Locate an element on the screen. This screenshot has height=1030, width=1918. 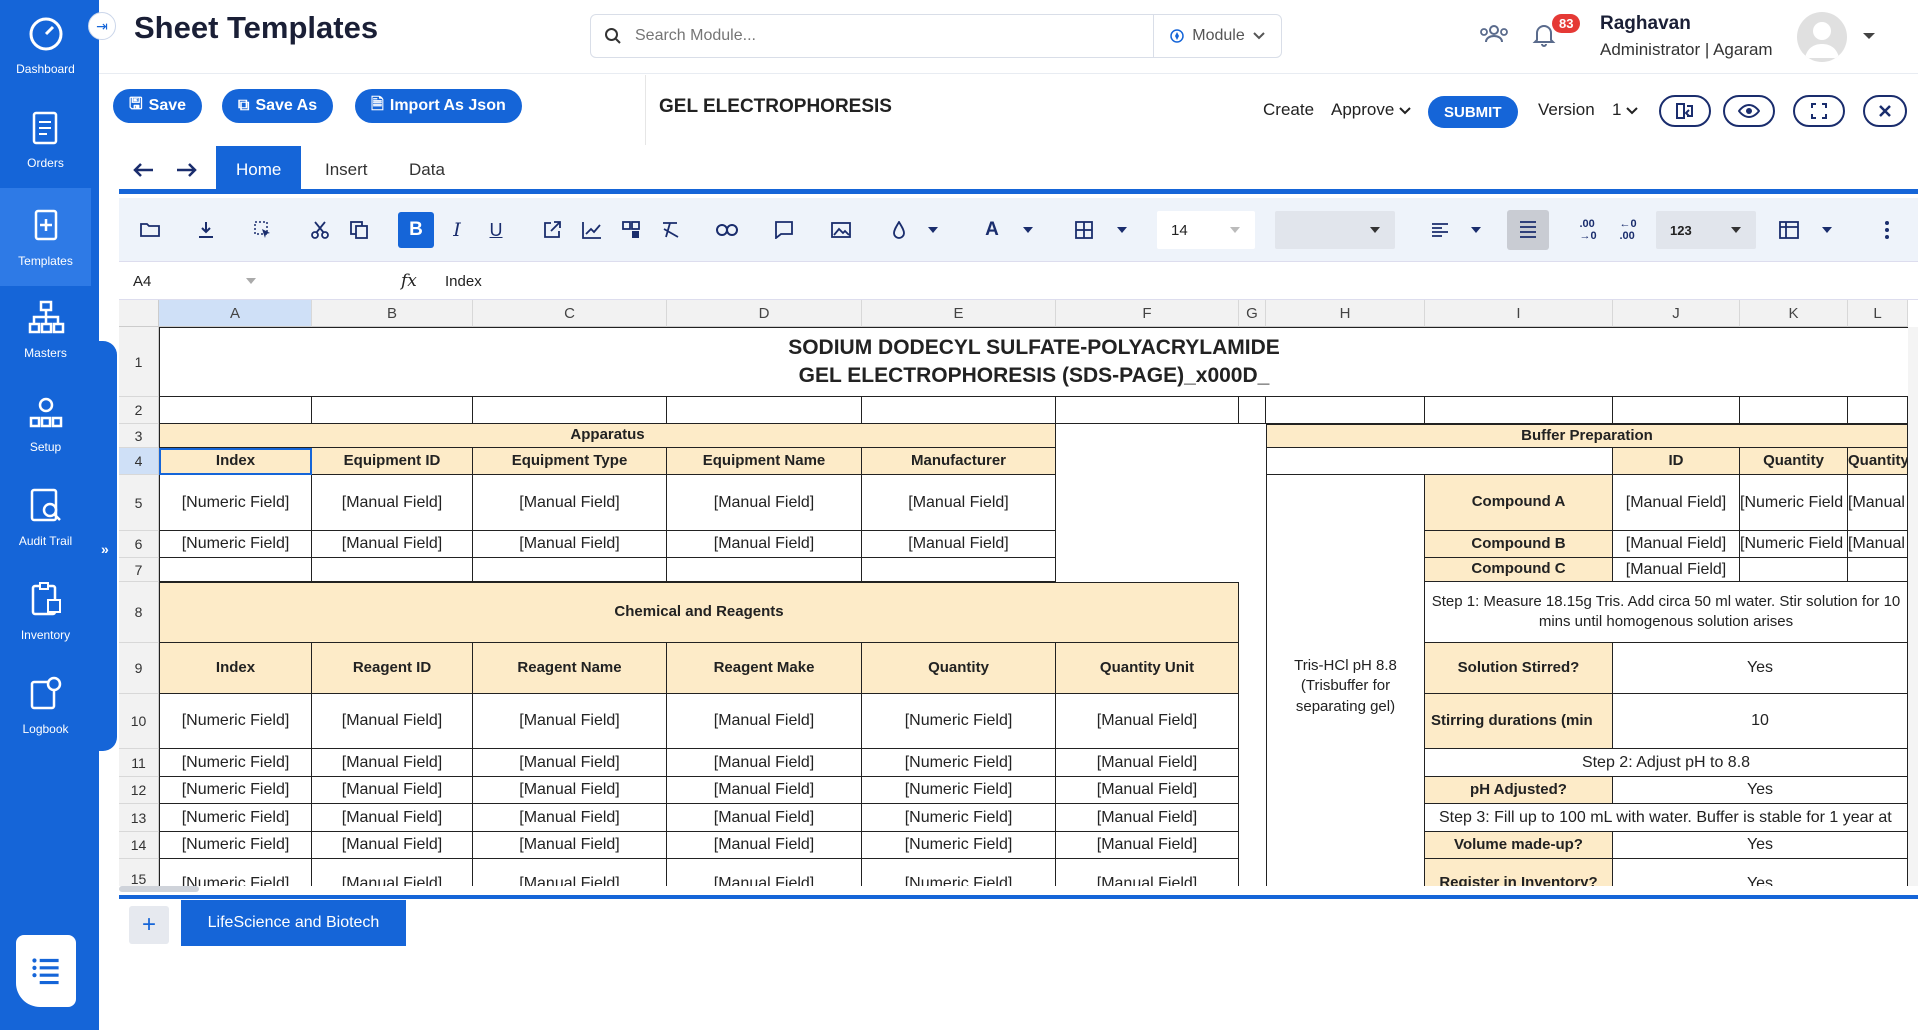
corner-cell is located at coordinates (139, 313).